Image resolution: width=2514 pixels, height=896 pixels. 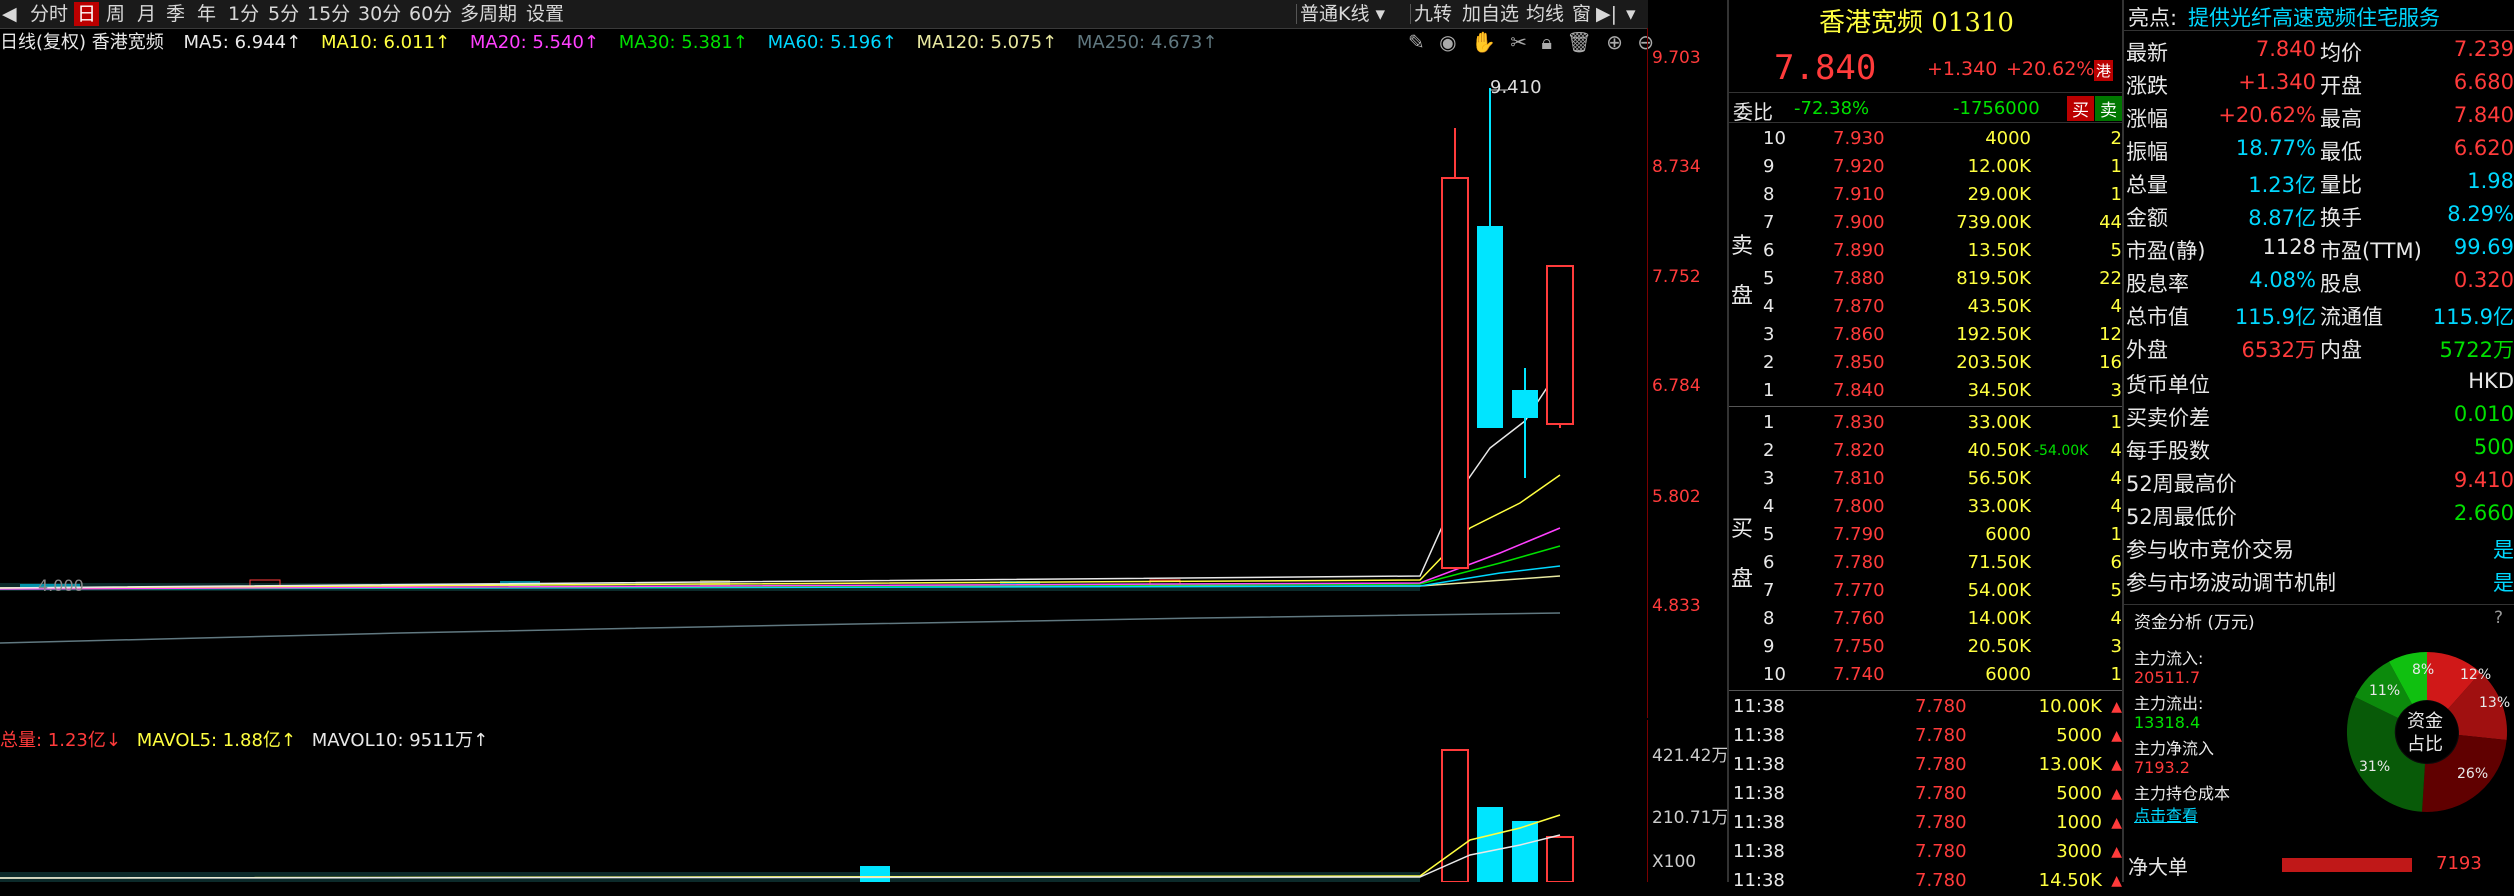 What do you see at coordinates (2169, 703) in the screenshot?
I see `main-outflow-label: 主力流出:` at bounding box center [2169, 703].